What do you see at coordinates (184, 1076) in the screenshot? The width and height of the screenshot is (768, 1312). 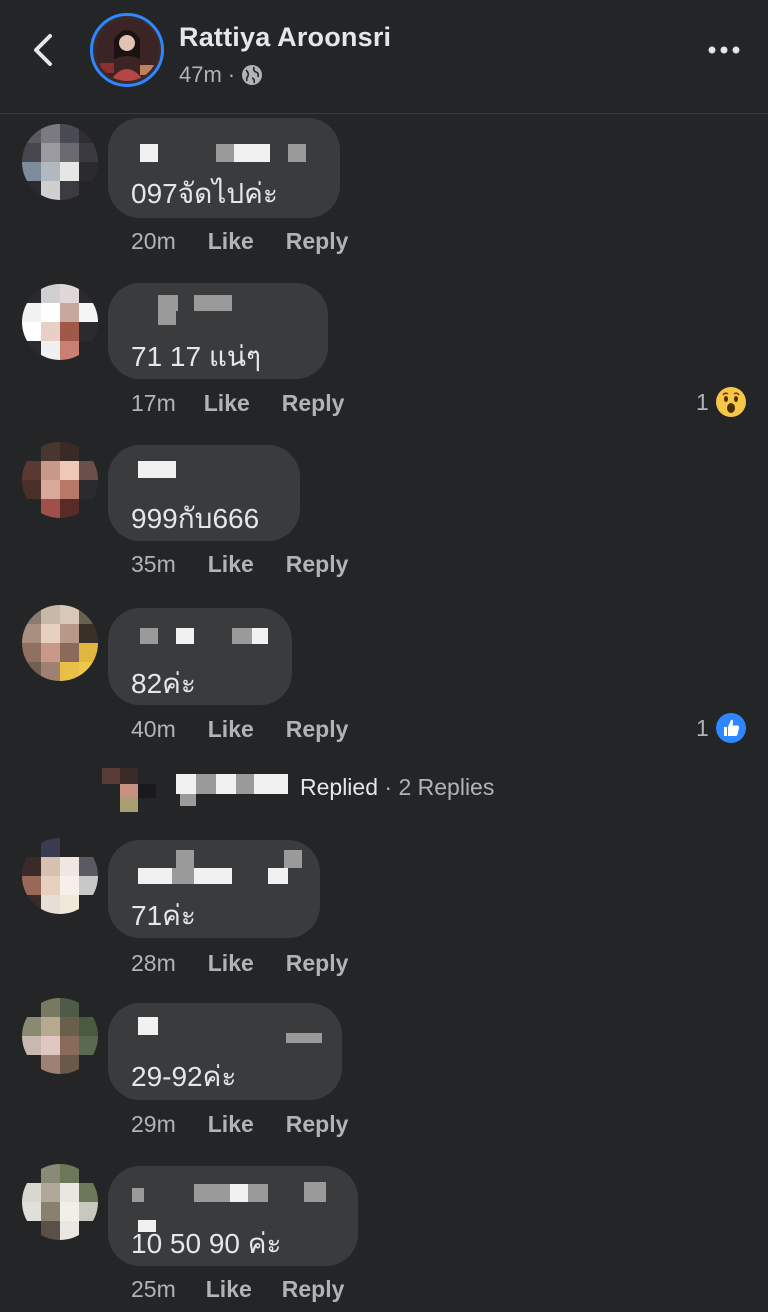 I see `comment-text: 29-92ค่ะ` at bounding box center [184, 1076].